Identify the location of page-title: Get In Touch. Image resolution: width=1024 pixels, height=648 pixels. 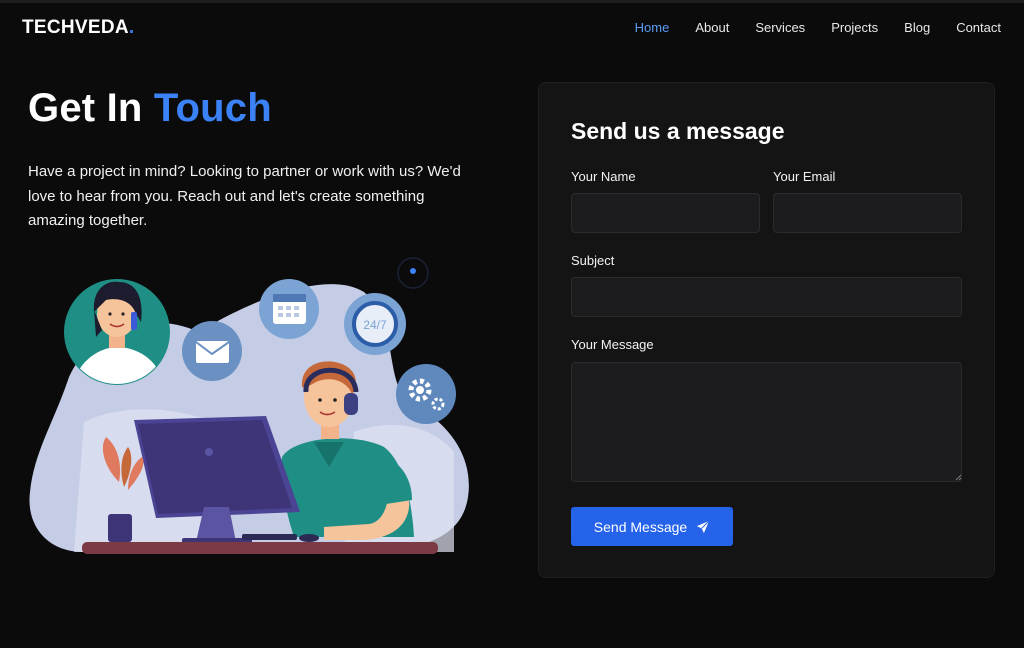
(150, 108).